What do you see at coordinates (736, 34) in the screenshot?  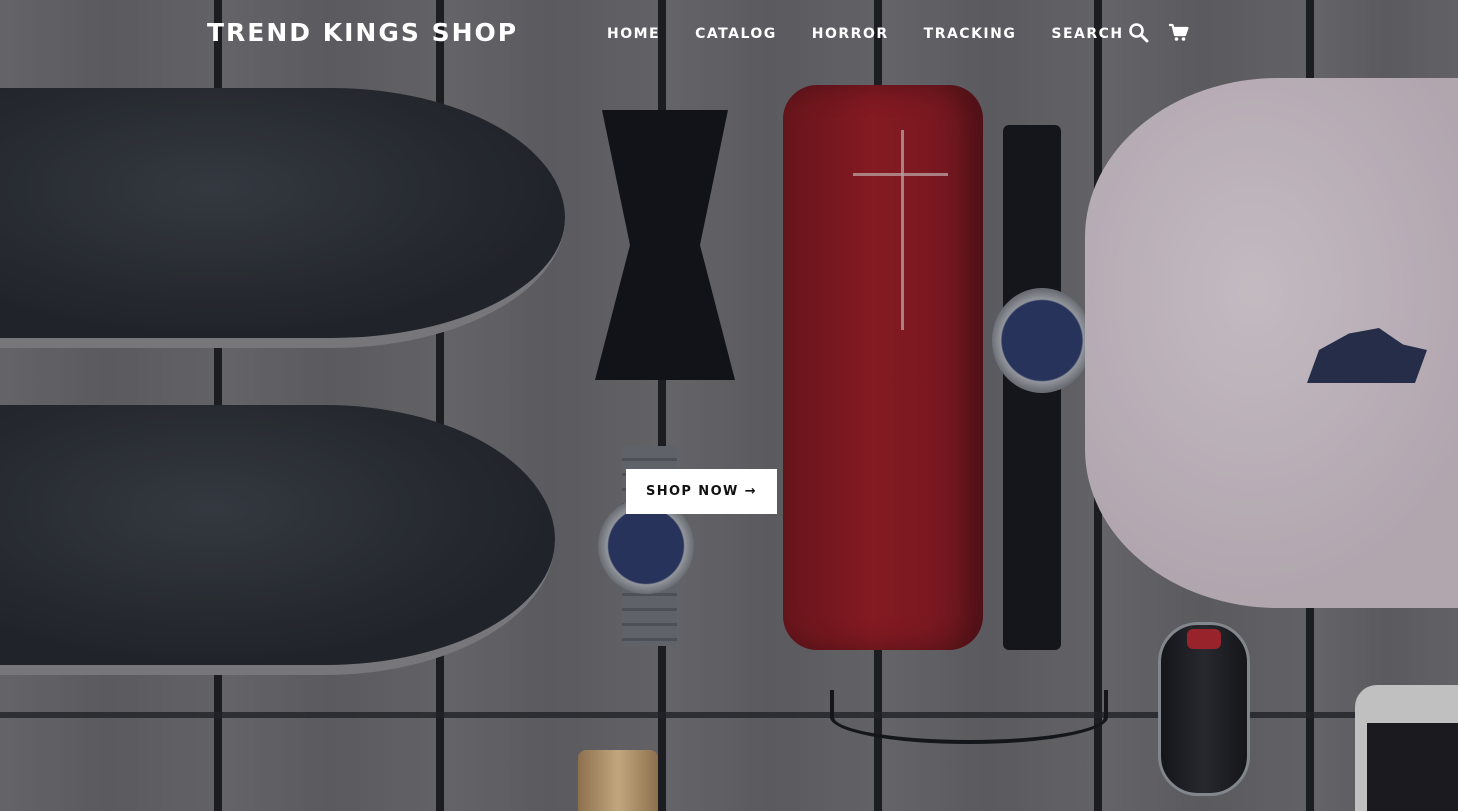 I see `nav-item-catalog: CATALOG` at bounding box center [736, 34].